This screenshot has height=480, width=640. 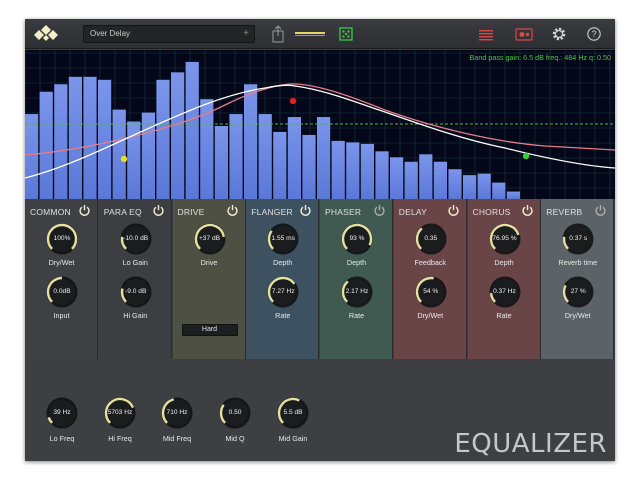 I want to click on knob-value: +37 dB, so click(x=209, y=238).